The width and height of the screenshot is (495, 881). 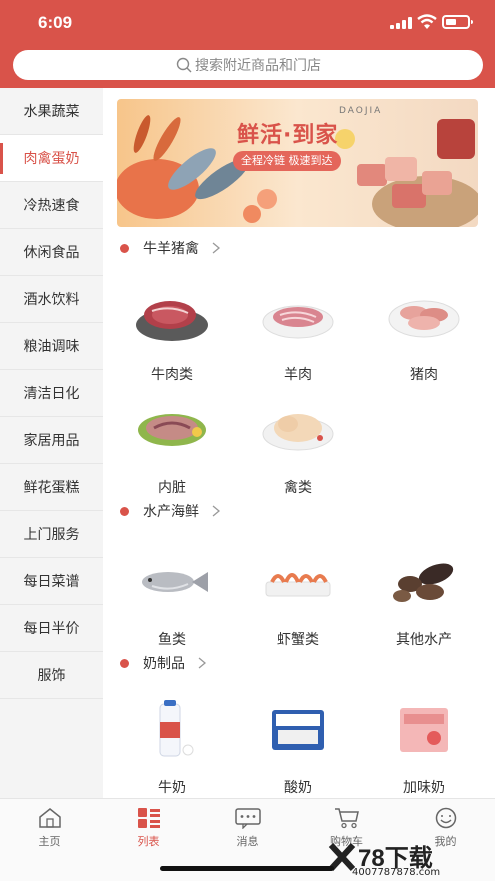 I want to click on sidebar-item-label: 休闲食品, so click(x=51, y=253).